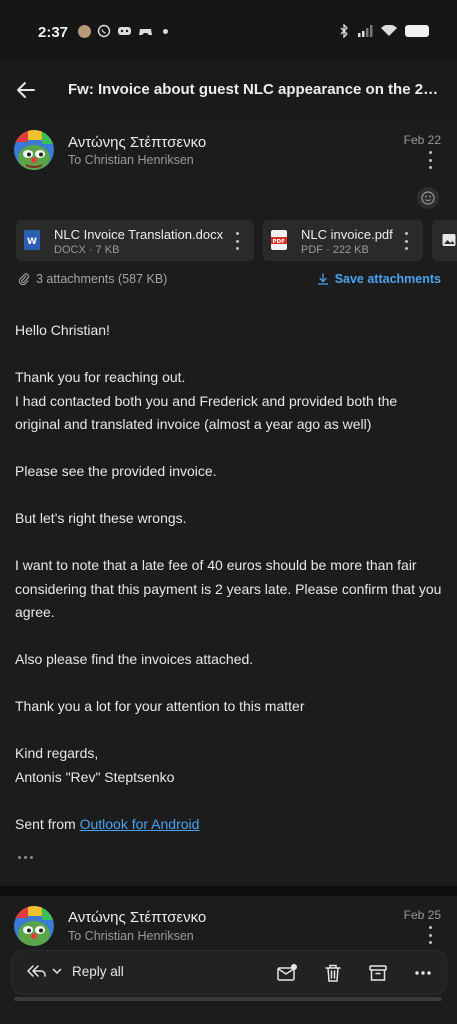 Image resolution: width=457 pixels, height=1024 pixels. I want to click on greeting: Hello Christian!, so click(62, 330).